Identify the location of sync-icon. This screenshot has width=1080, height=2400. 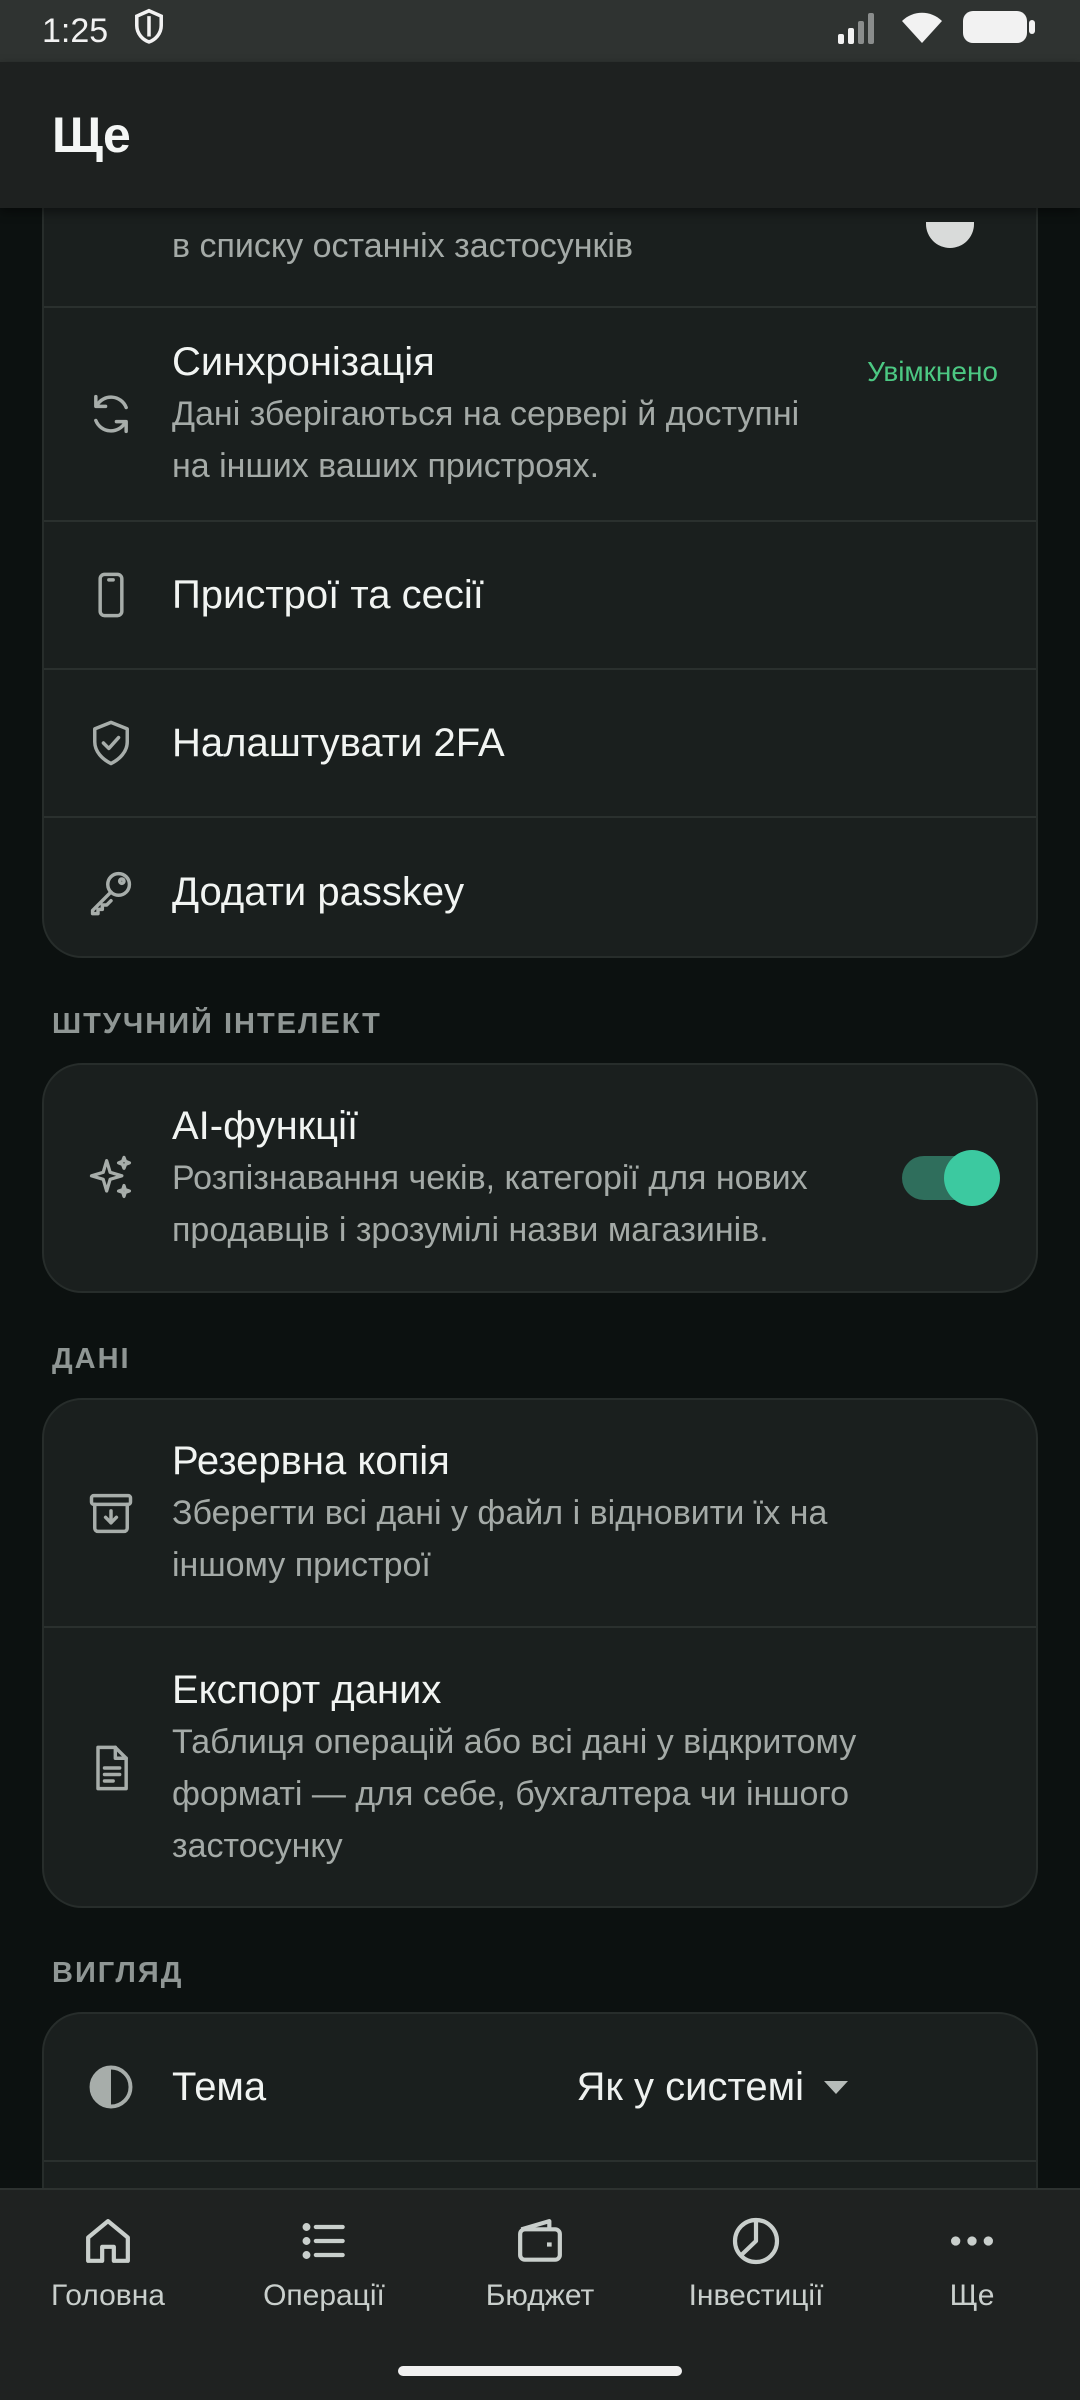
(111, 414).